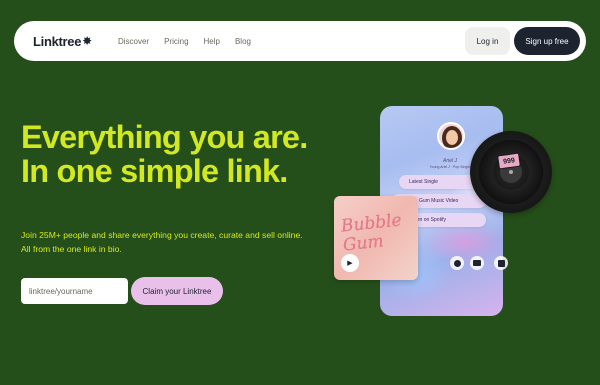  I want to click on youtube-icon, so click(477, 263).